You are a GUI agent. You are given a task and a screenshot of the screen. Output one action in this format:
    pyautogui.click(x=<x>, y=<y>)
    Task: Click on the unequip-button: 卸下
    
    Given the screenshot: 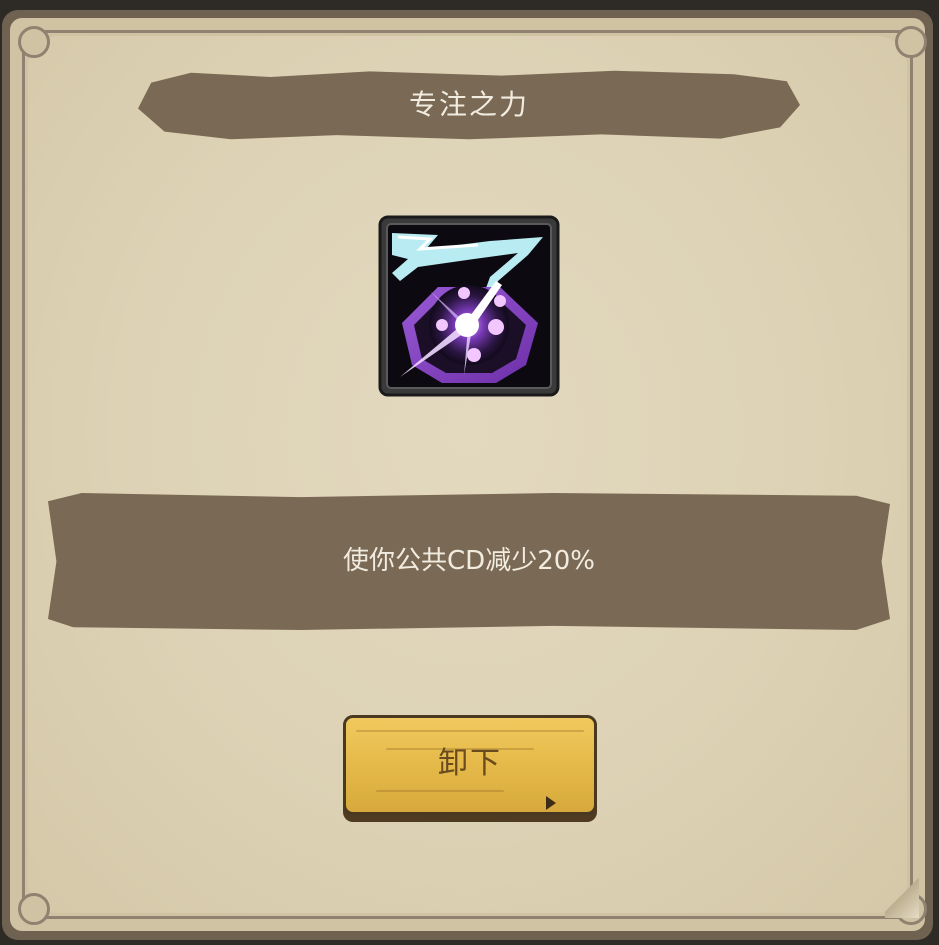 What is the action you would take?
    pyautogui.click(x=470, y=765)
    